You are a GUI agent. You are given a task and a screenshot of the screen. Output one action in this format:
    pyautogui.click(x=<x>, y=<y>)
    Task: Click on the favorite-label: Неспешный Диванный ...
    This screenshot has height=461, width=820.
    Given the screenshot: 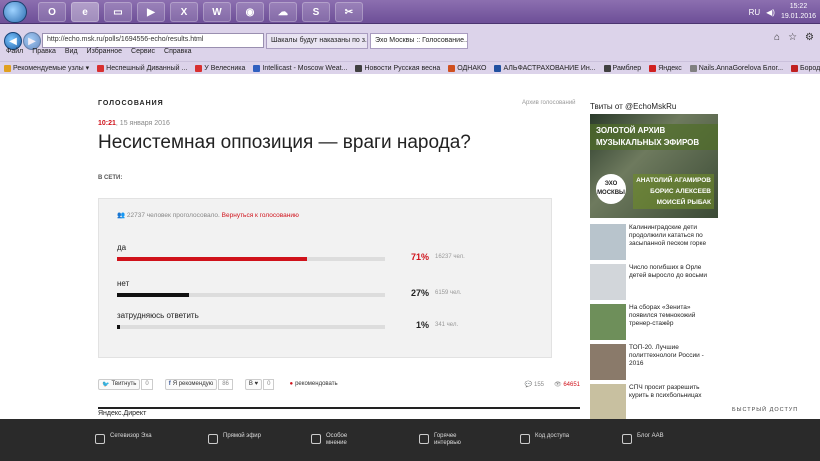 What is the action you would take?
    pyautogui.click(x=147, y=68)
    